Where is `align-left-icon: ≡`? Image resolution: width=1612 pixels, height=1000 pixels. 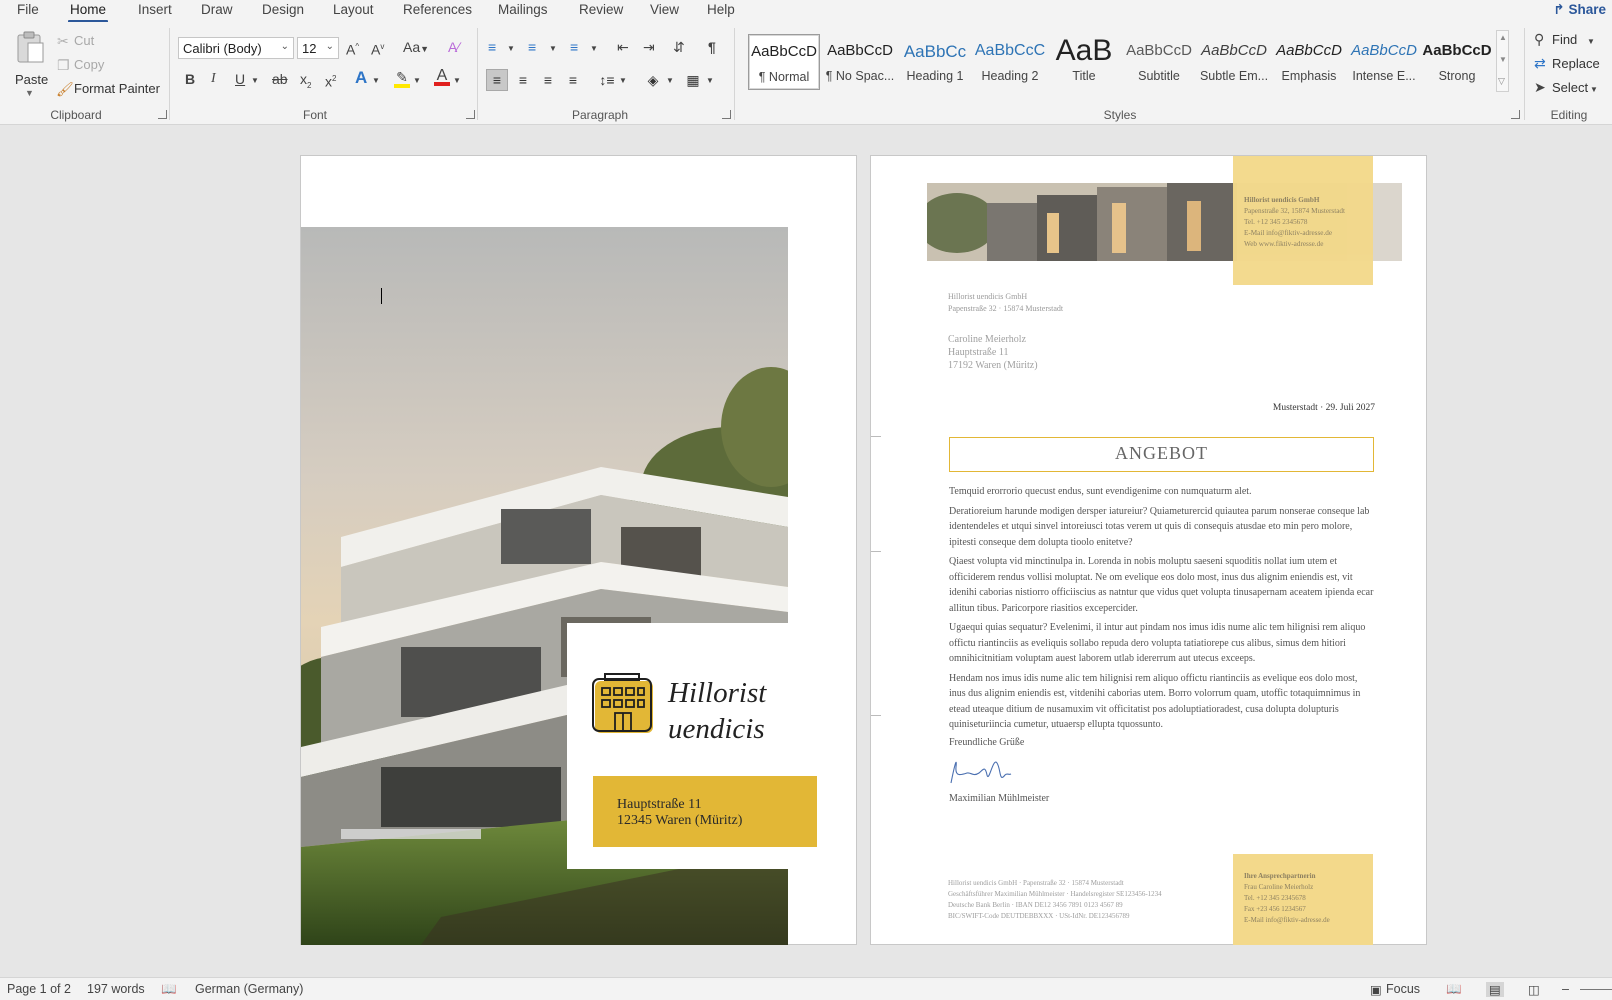 align-left-icon: ≡ is located at coordinates (497, 80).